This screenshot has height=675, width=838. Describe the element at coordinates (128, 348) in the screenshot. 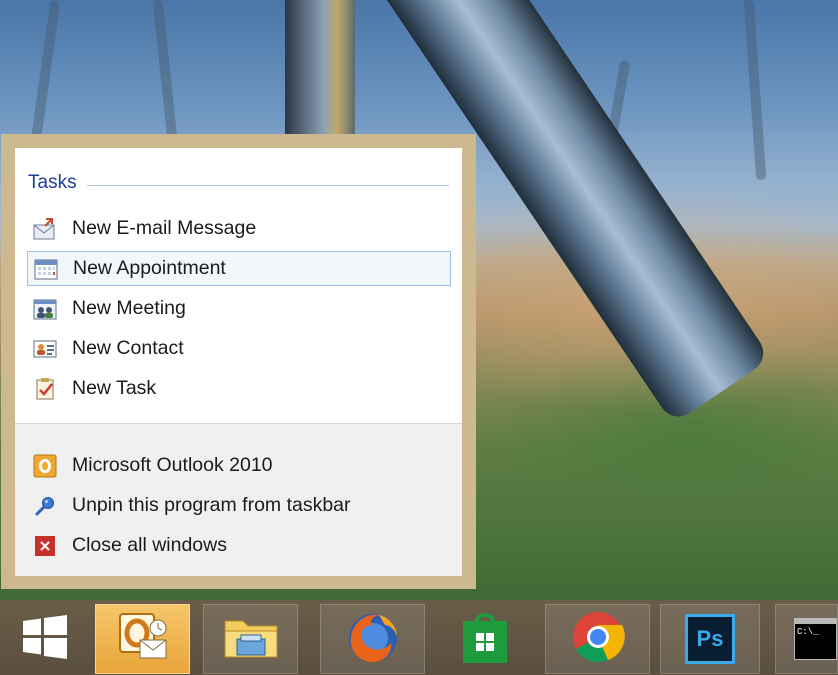

I see `task-label: New Contact` at that location.